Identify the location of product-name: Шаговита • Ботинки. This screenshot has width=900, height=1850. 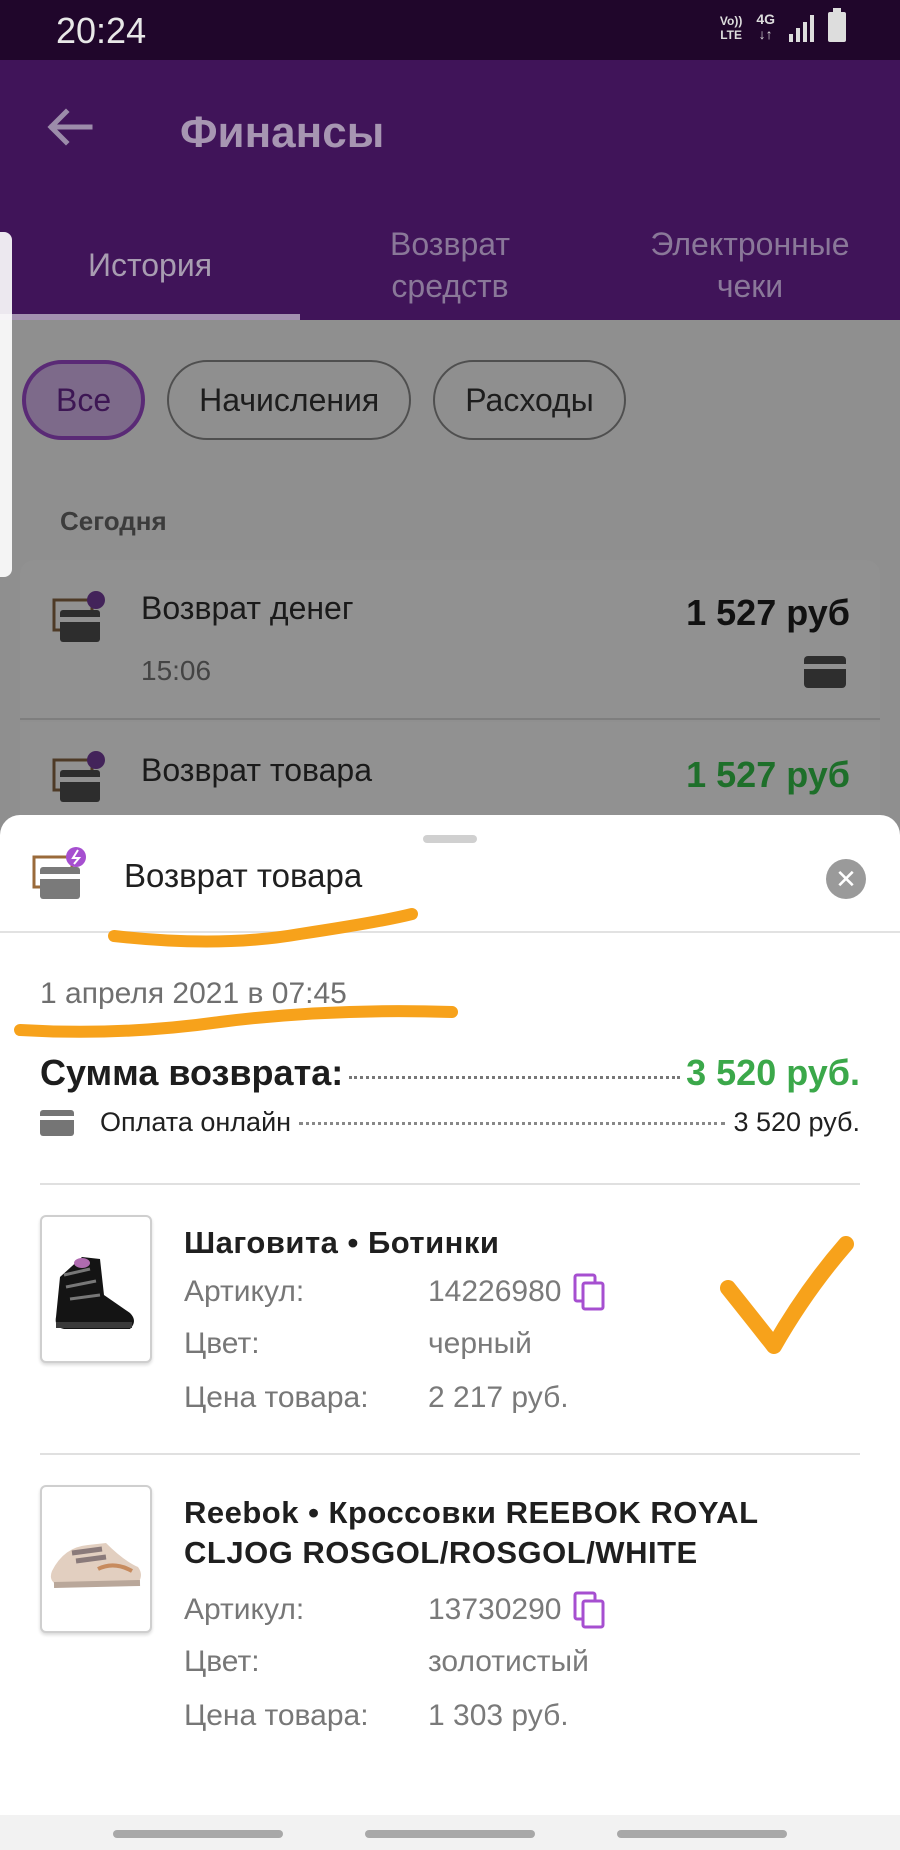
(342, 1242).